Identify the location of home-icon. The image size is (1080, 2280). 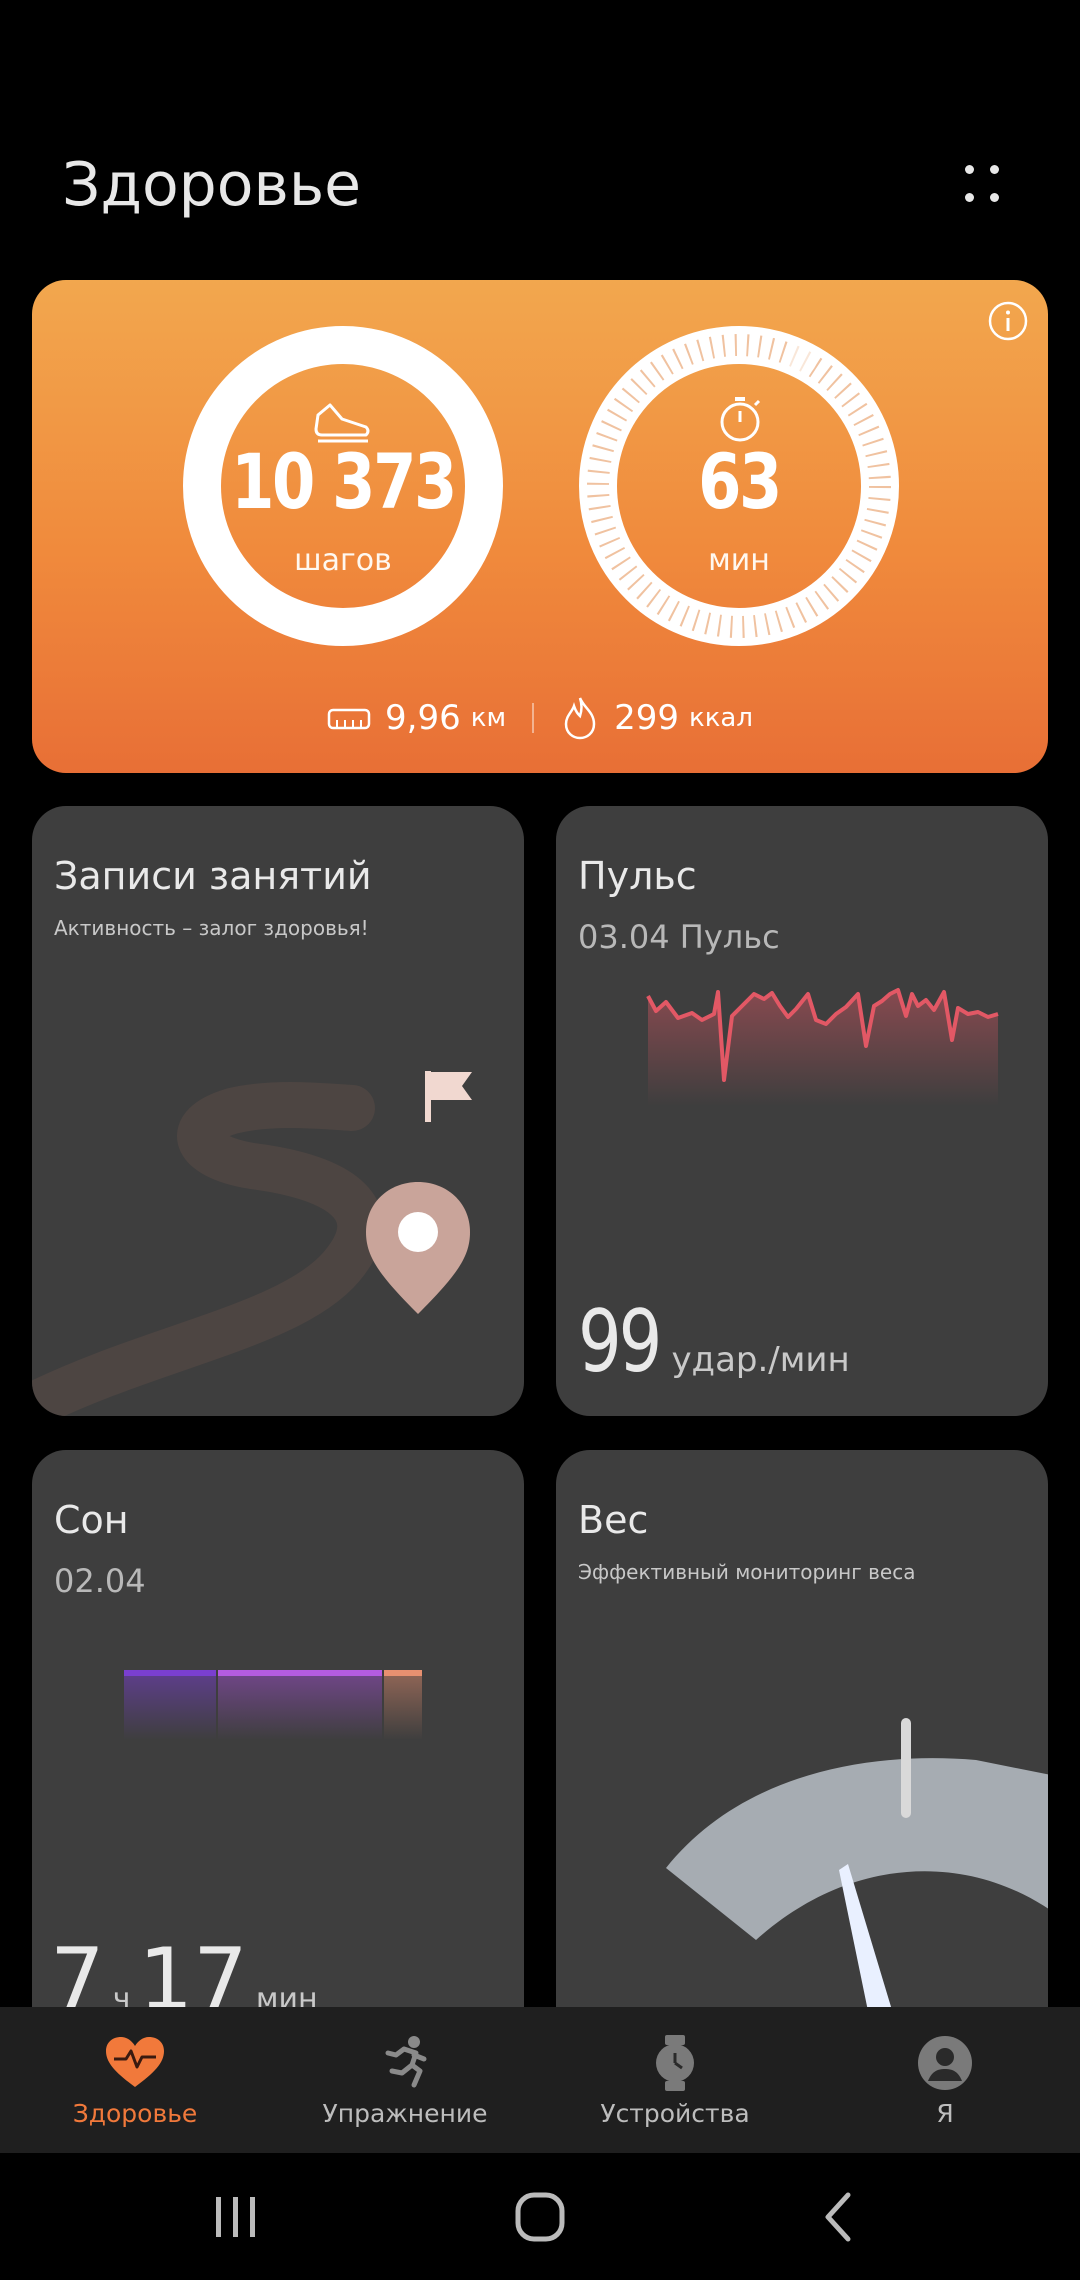
(540, 2217).